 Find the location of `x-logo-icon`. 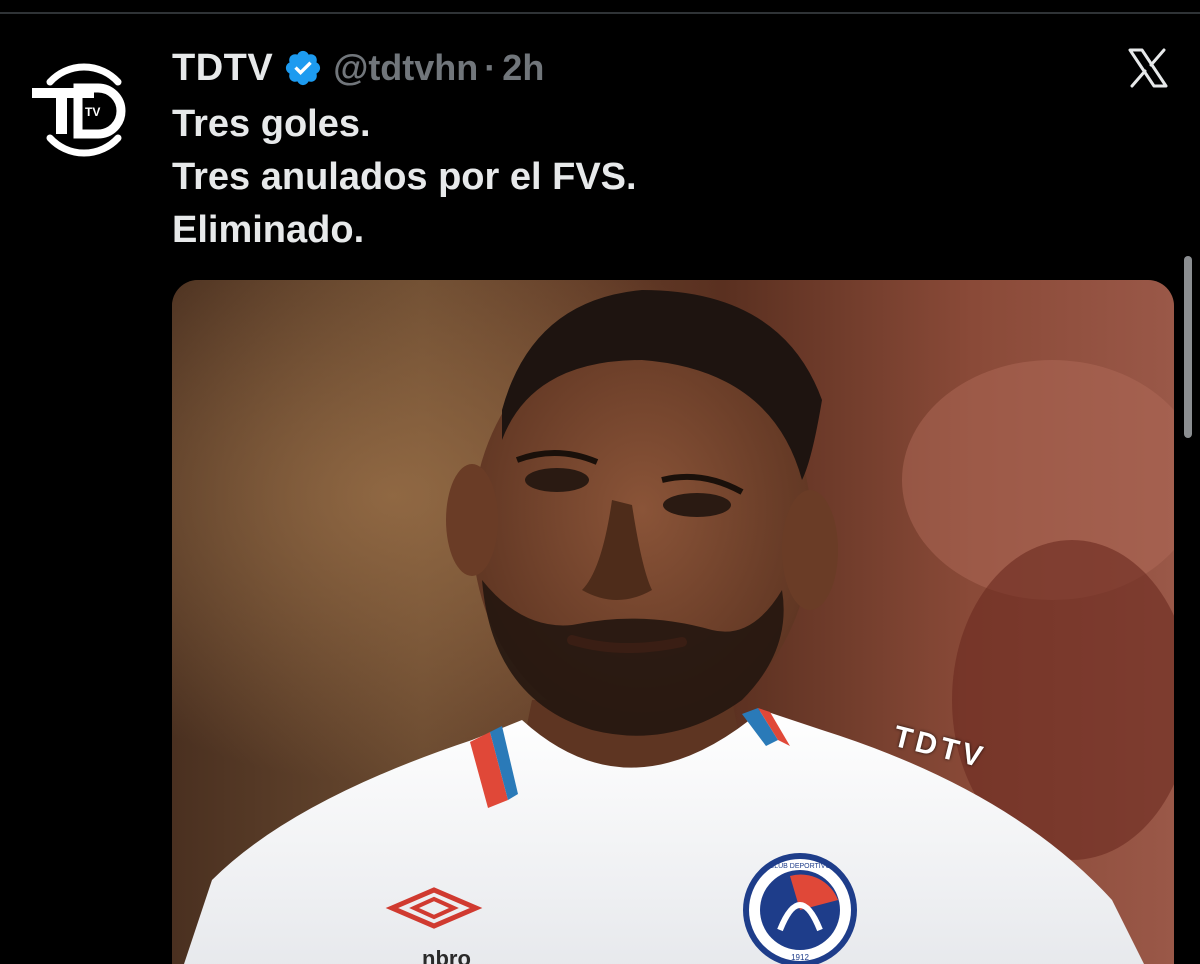

x-logo-icon is located at coordinates (1148, 68).